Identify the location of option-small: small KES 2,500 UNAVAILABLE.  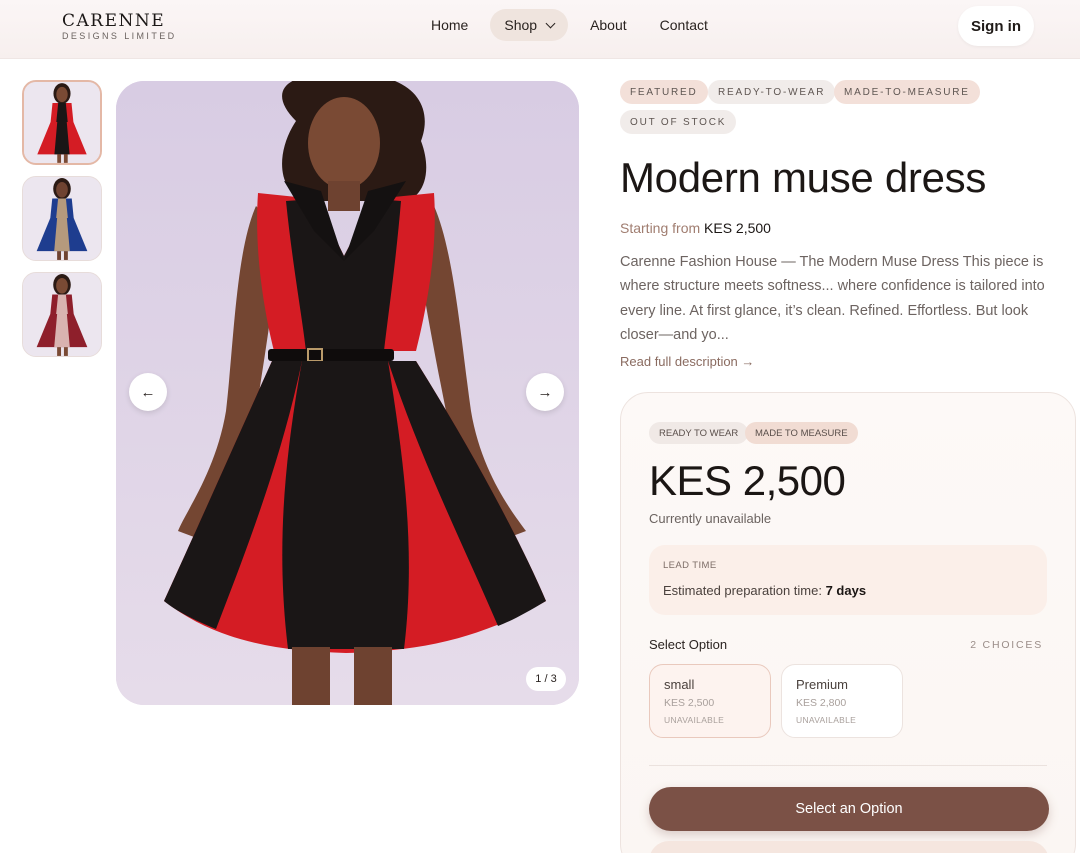
(710, 701).